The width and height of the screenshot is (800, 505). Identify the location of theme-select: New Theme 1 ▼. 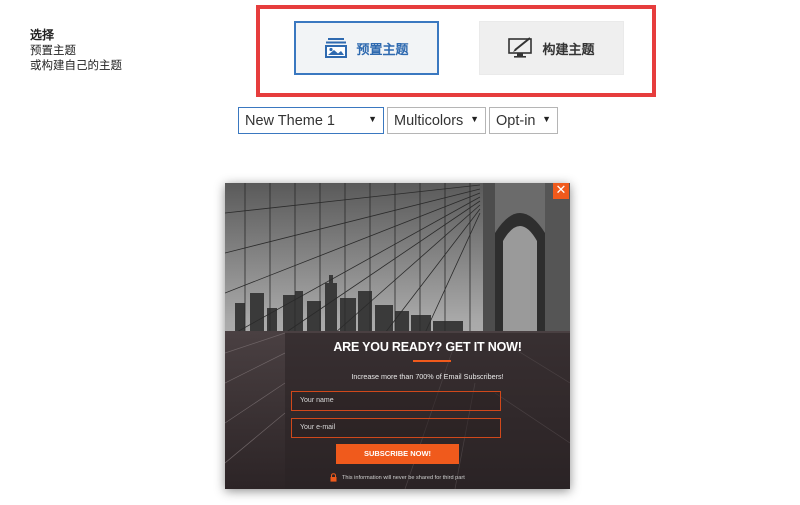
(311, 120).